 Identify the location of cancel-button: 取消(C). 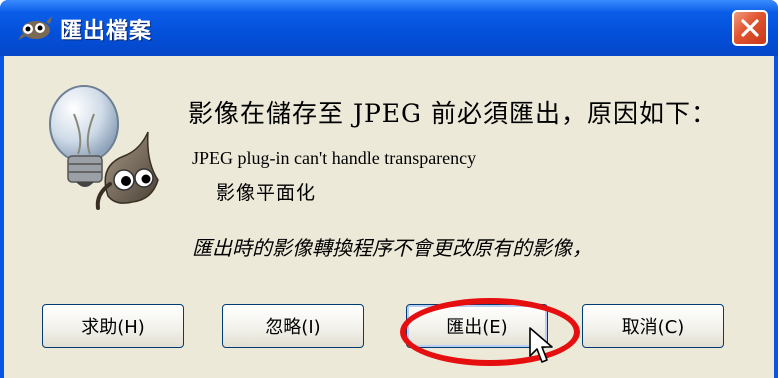
(653, 326).